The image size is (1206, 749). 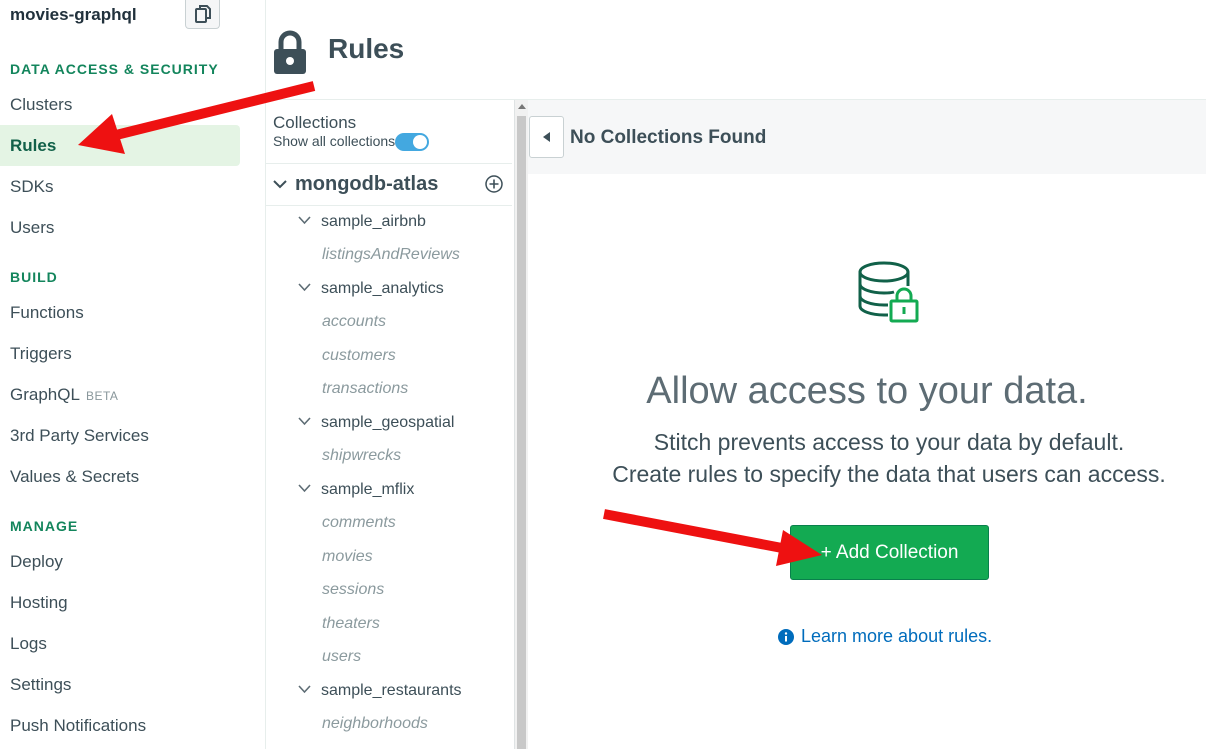 I want to click on sidebar-item-3rd-party-services: 3rd Party Services, so click(x=120, y=435).